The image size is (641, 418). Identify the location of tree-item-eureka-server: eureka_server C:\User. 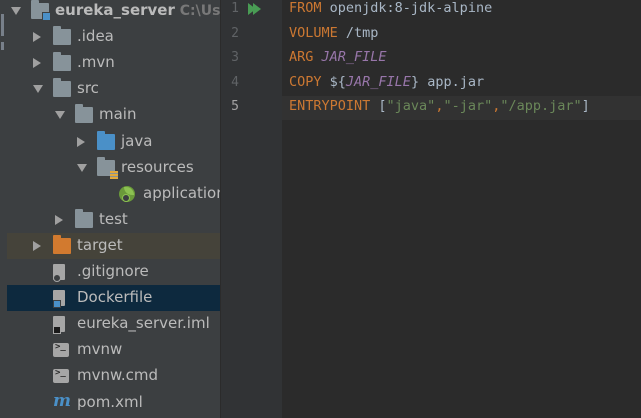
(113, 12).